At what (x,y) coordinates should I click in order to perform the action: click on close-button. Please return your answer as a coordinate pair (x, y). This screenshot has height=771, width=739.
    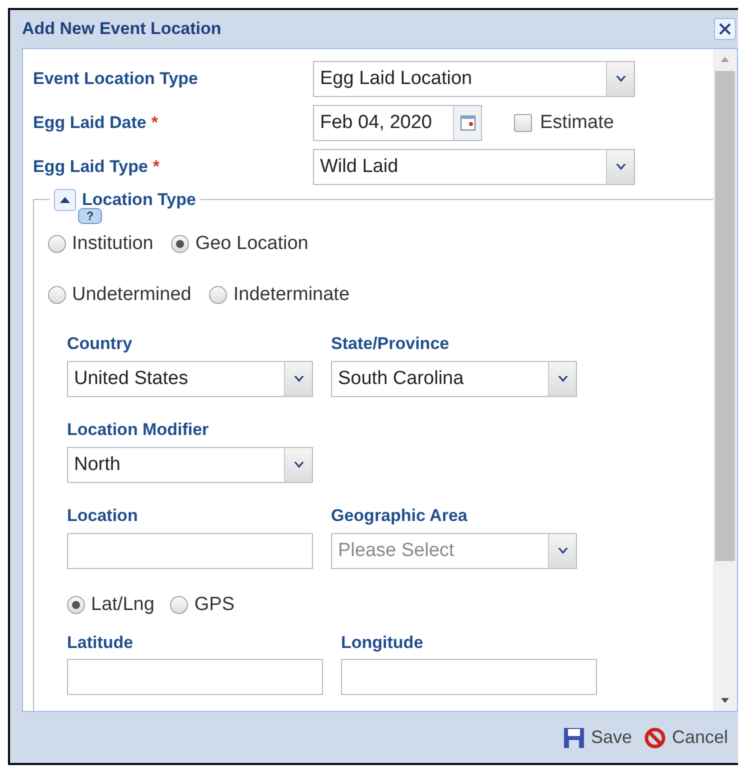
    Looking at the image, I should click on (725, 29).